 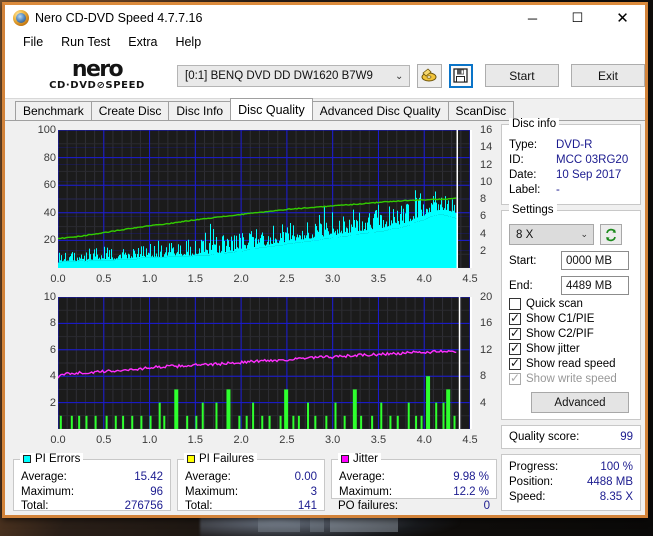 I want to click on pi-errors-maximum-value: 96, so click(x=156, y=491).